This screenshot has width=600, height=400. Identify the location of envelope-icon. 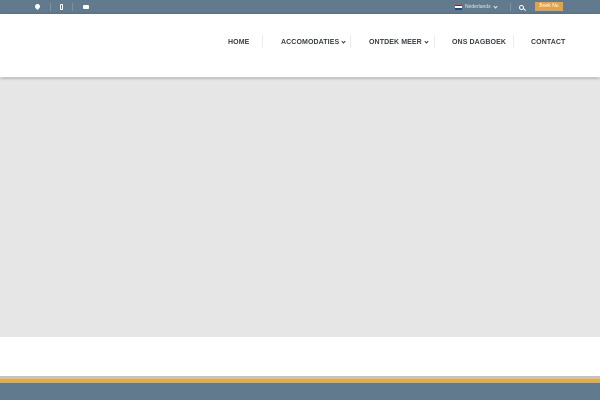
(86, 7).